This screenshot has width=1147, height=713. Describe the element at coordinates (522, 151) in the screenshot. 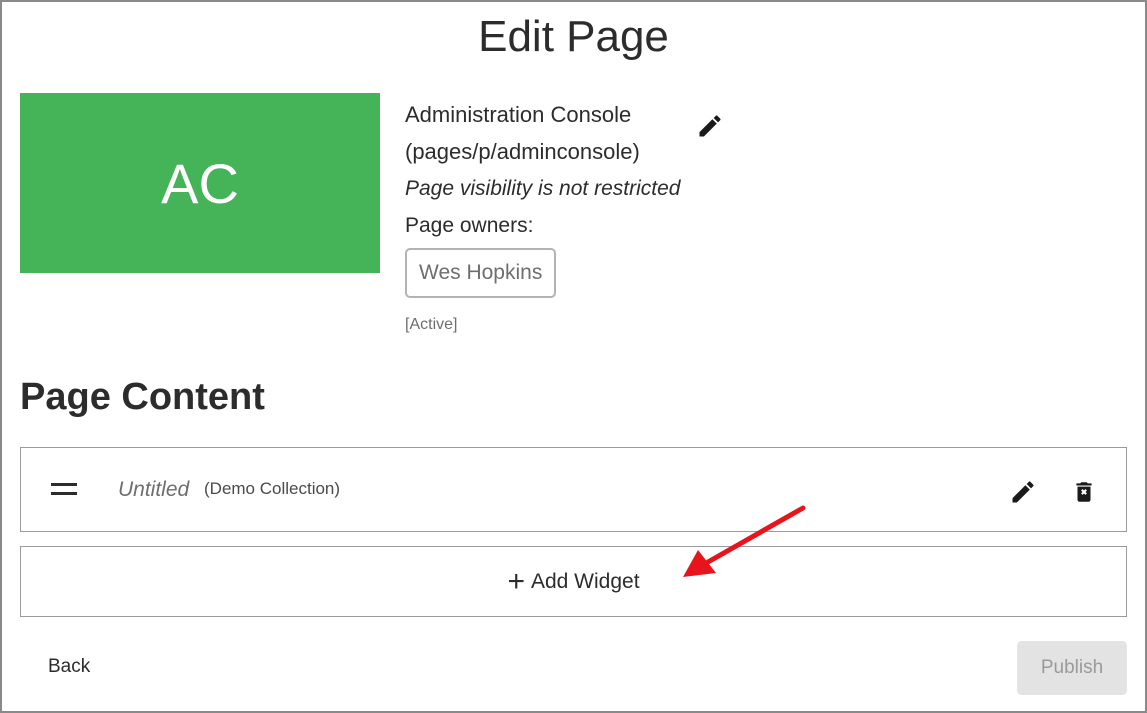

I see `page-path: (pages/p/adminconsole)` at that location.